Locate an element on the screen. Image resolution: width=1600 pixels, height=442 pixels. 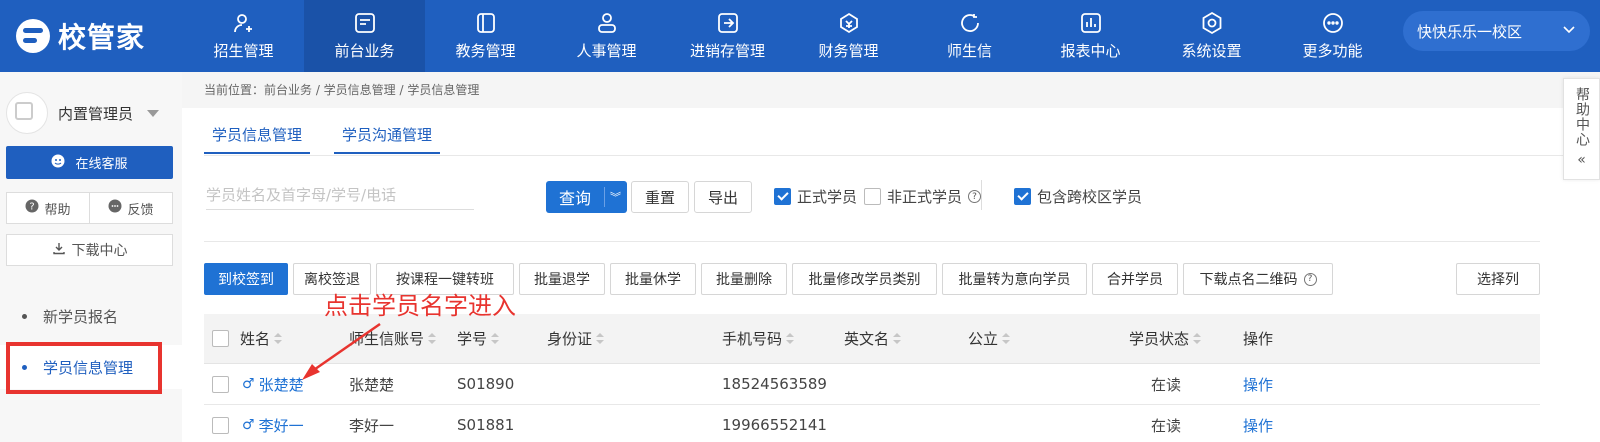
header-student-no: 学号 is located at coordinates (478, 338).